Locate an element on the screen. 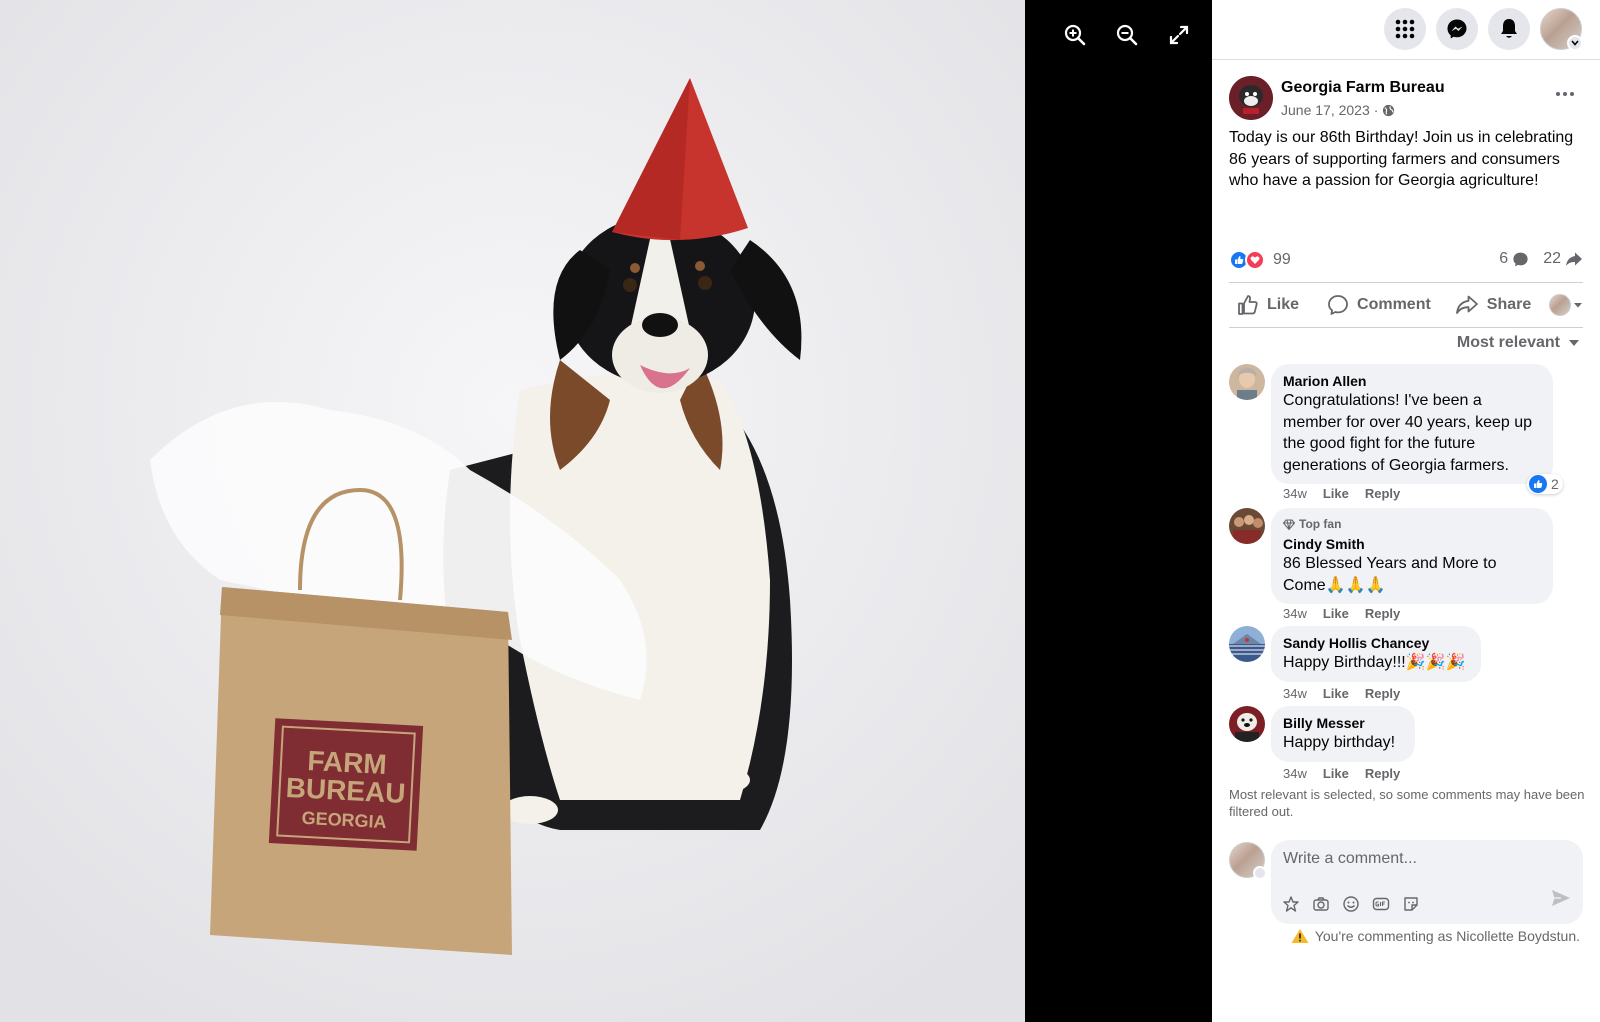 The height and width of the screenshot is (1022, 1600). emoji-button is located at coordinates (1351, 904).